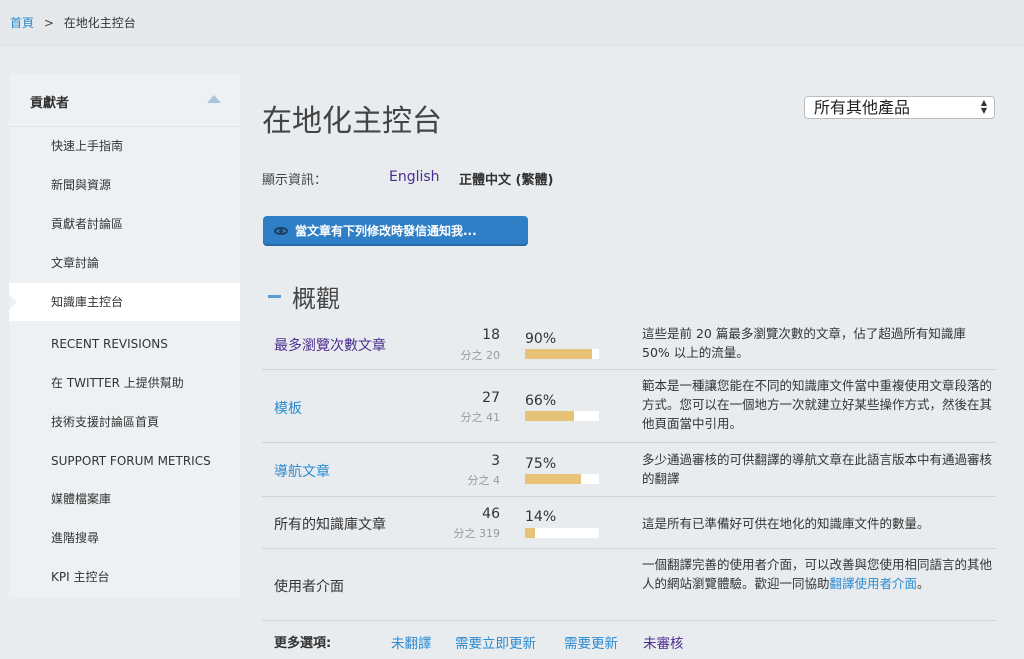  I want to click on sidebar-item-support-forum-metrics: SUPPORT FORUM METRICS, so click(124, 461).